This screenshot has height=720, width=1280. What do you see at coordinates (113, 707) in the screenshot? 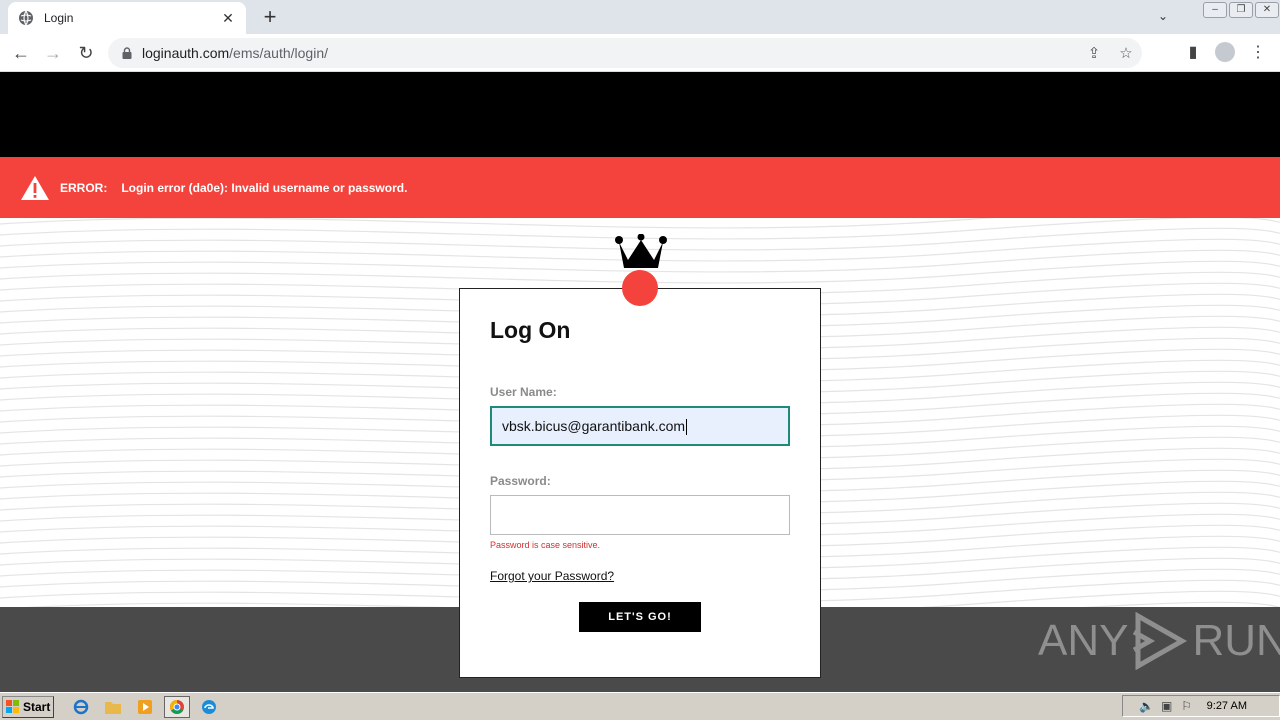
I see `explorer-folder-icon` at bounding box center [113, 707].